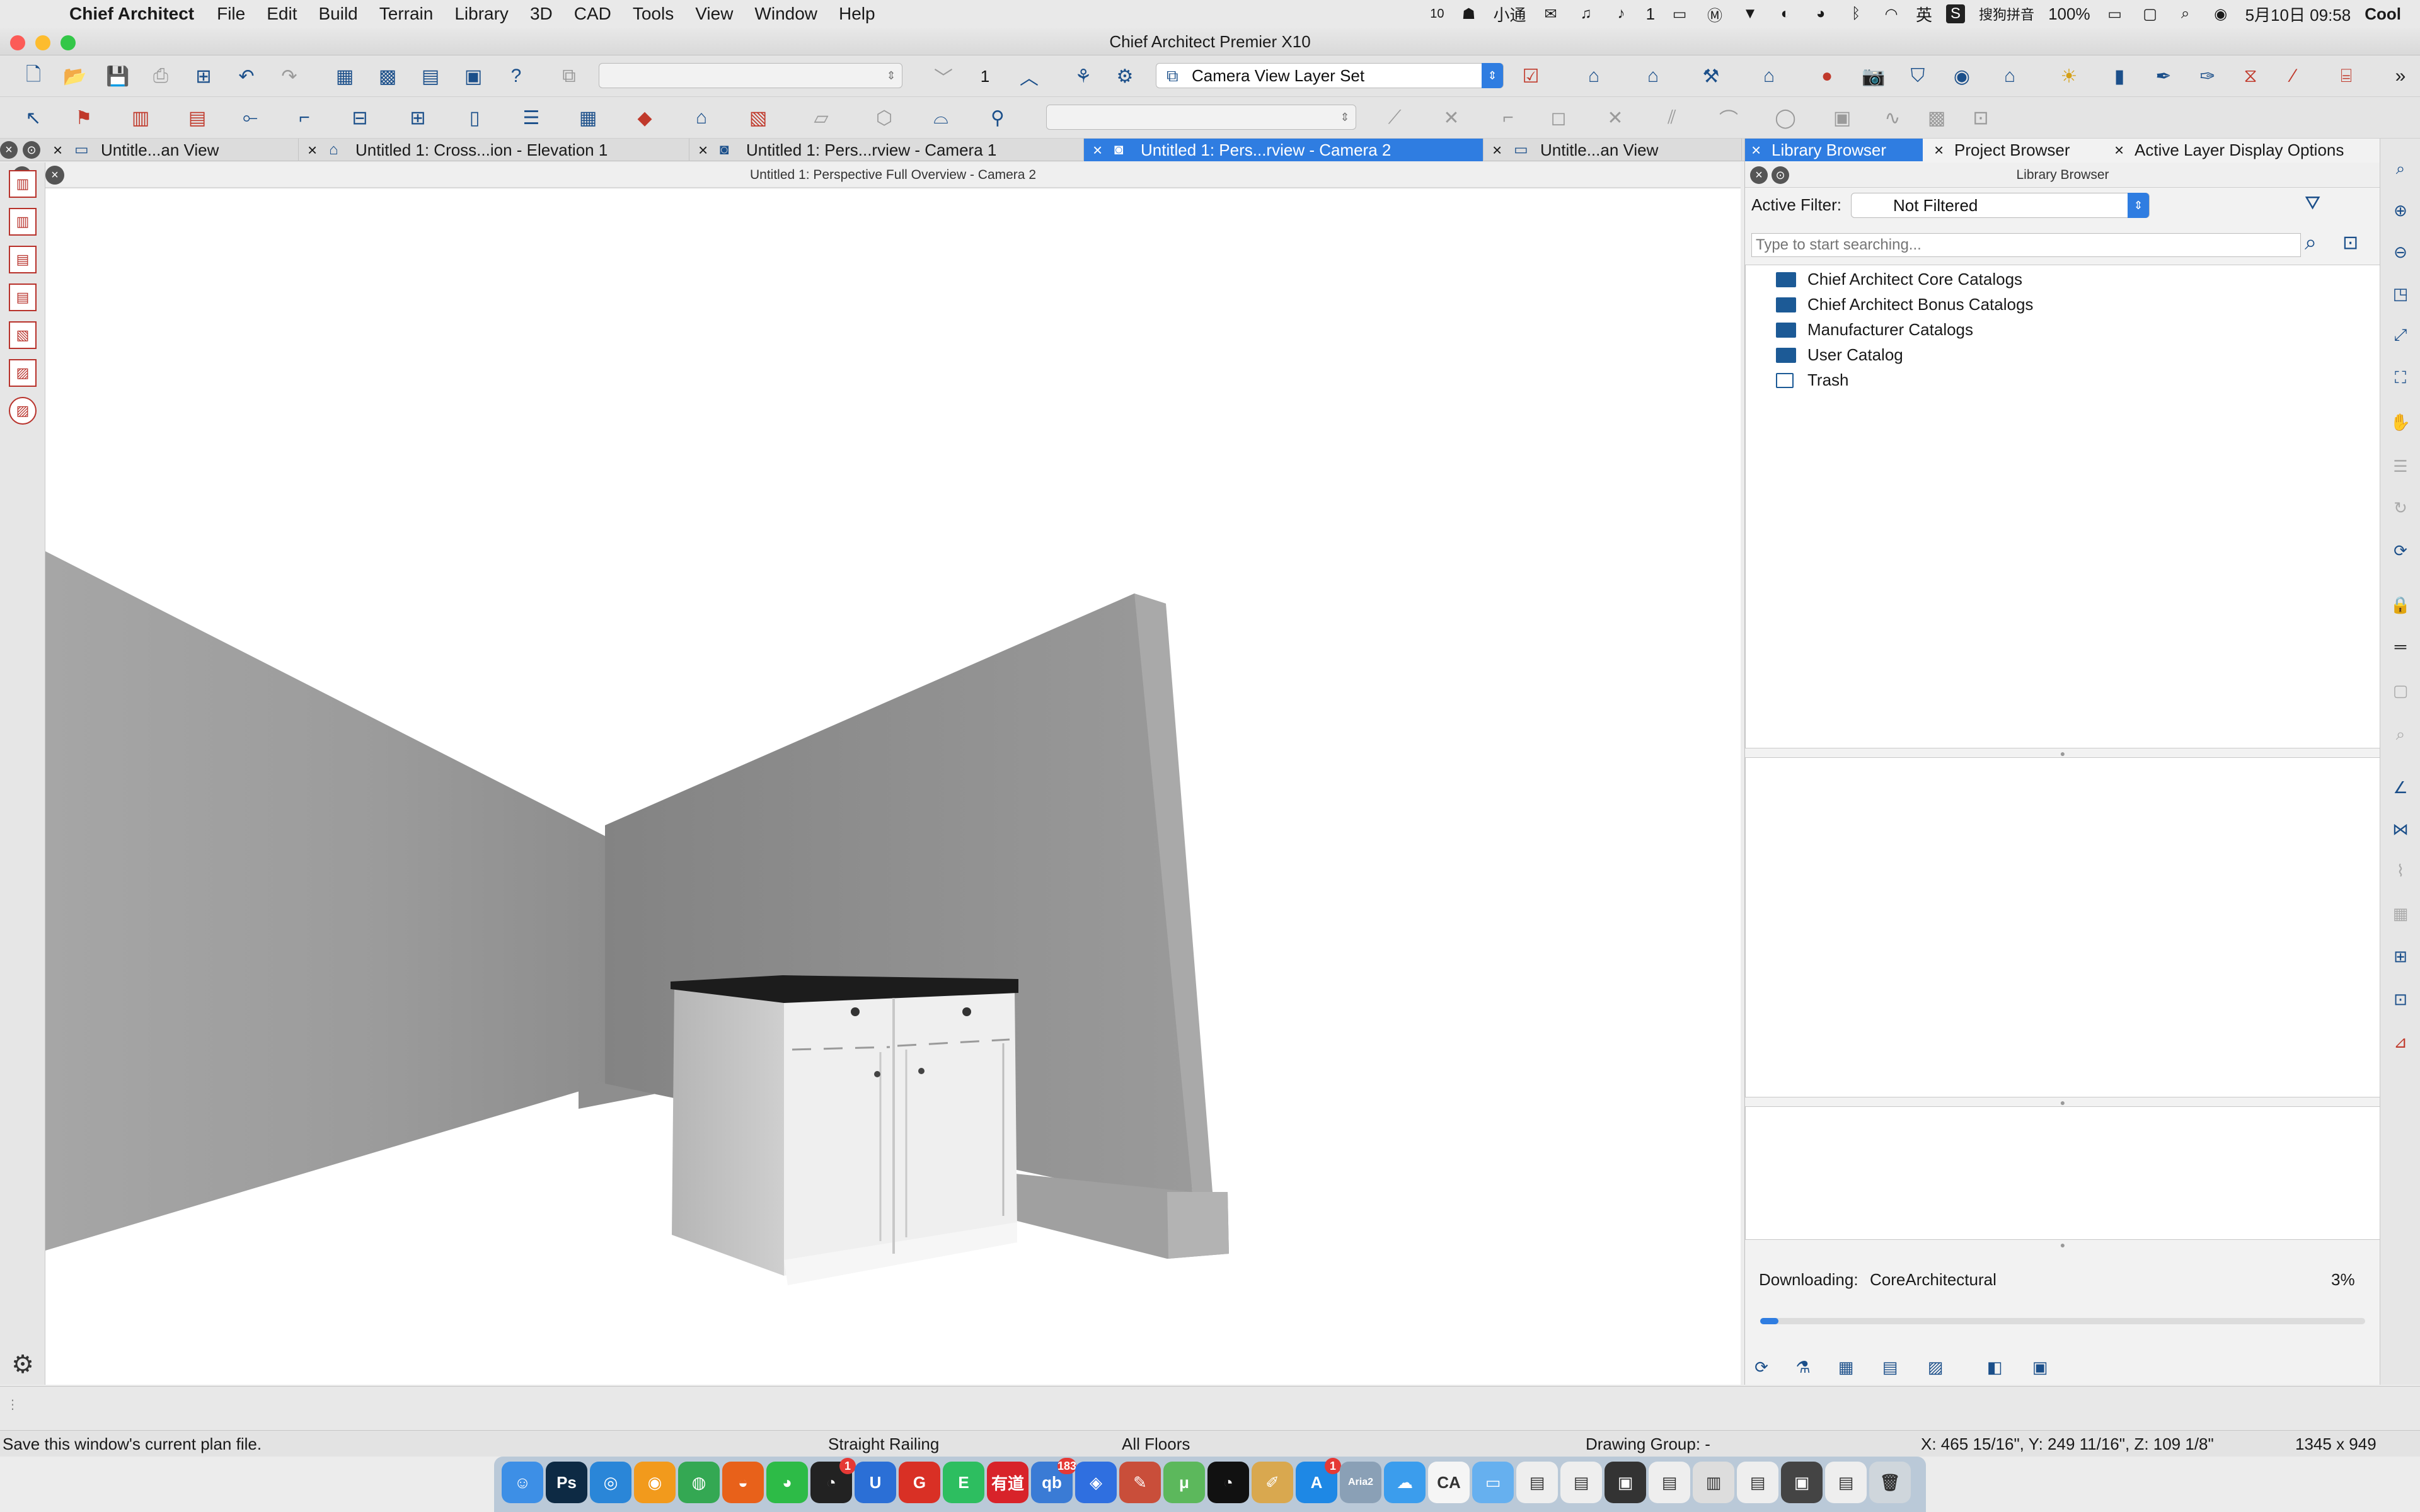 Image resolution: width=2420 pixels, height=1512 pixels. I want to click on adjust-icon: ⧖, so click(2250, 76).